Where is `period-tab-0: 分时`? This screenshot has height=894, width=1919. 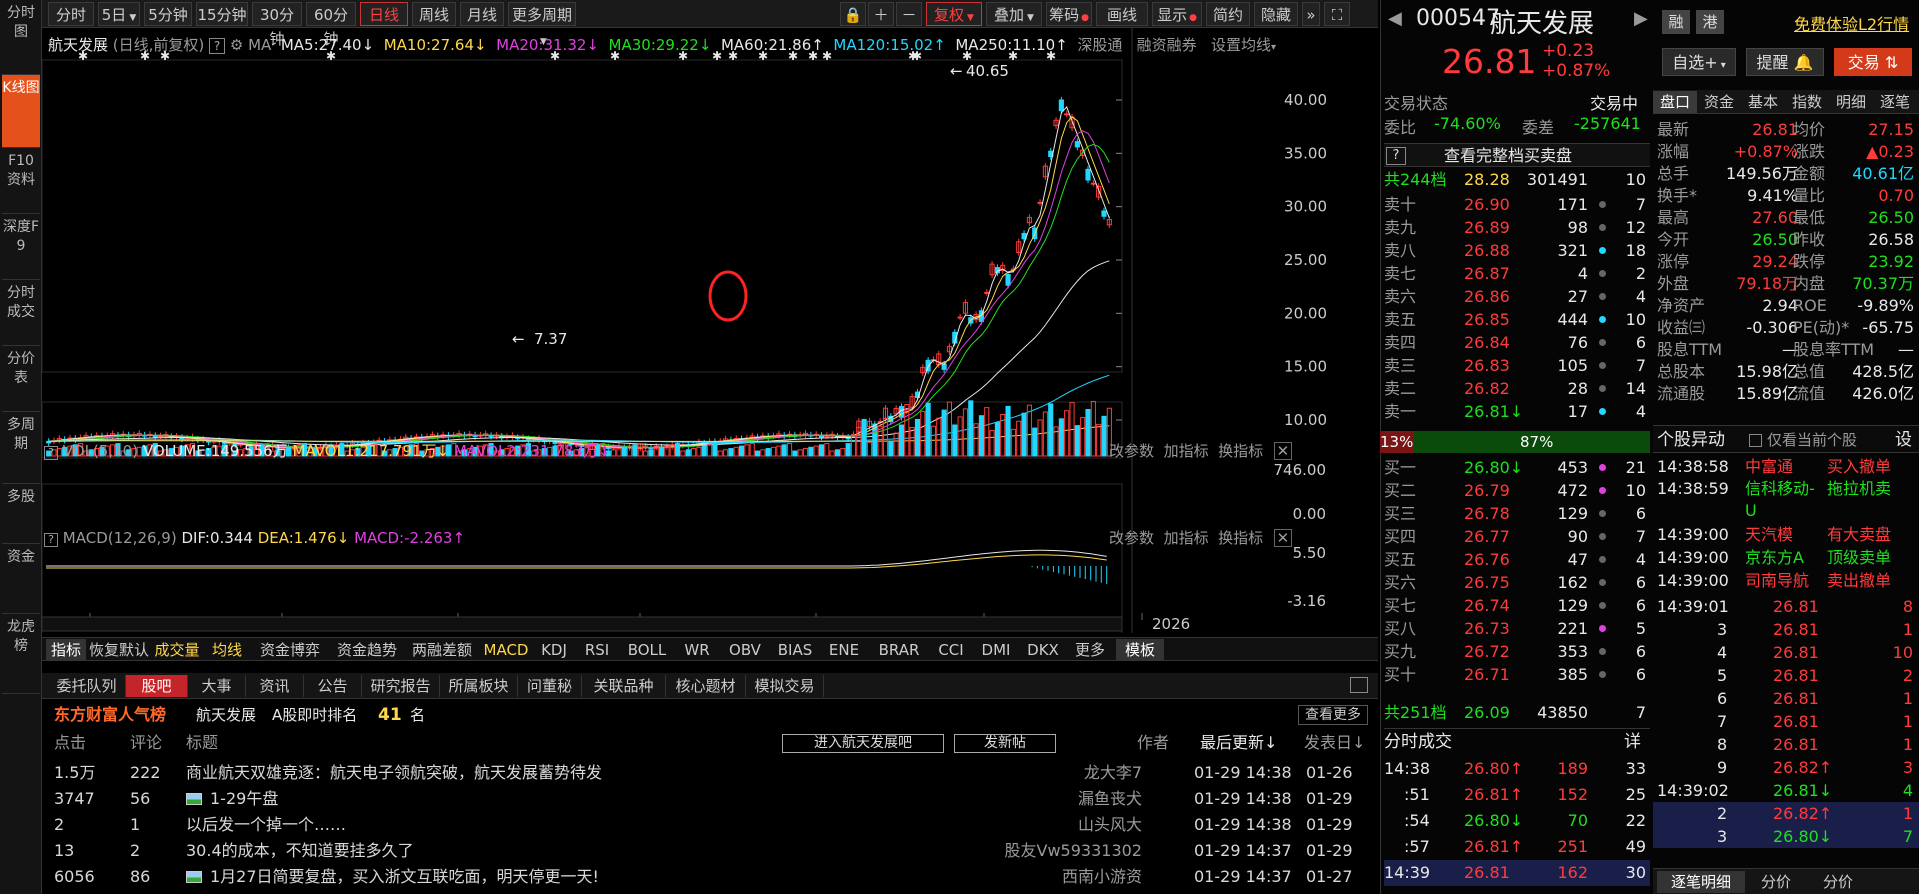
period-tab-0: 分时 is located at coordinates (71, 14).